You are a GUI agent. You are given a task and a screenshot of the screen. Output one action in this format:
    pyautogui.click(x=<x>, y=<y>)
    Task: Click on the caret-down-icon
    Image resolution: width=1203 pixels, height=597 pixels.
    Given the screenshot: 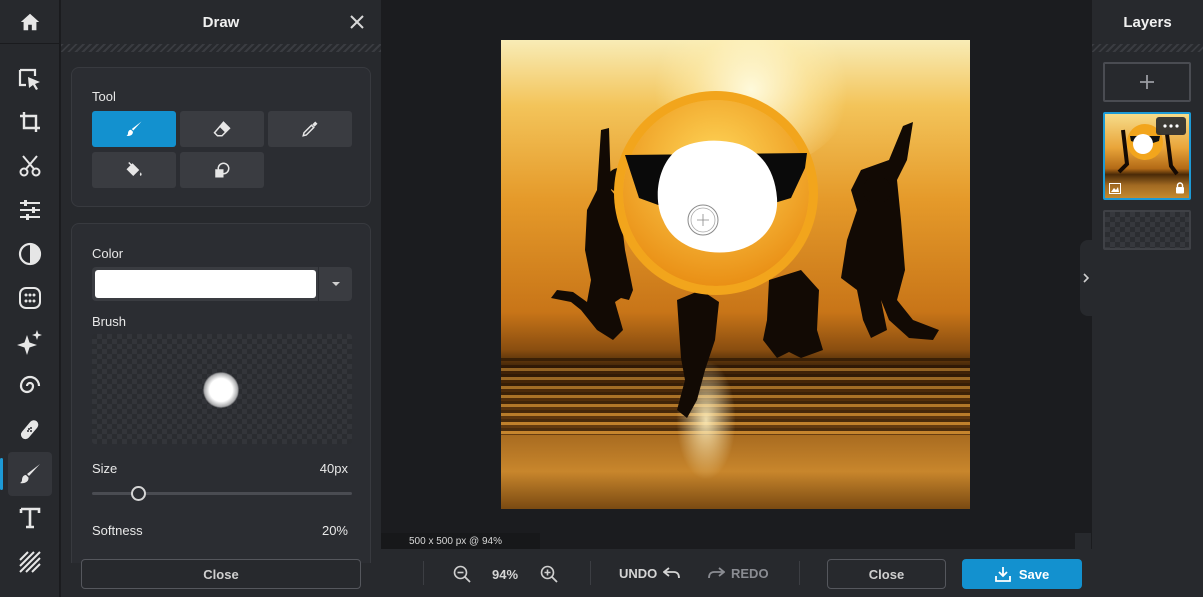 What is the action you would take?
    pyautogui.click(x=335, y=284)
    